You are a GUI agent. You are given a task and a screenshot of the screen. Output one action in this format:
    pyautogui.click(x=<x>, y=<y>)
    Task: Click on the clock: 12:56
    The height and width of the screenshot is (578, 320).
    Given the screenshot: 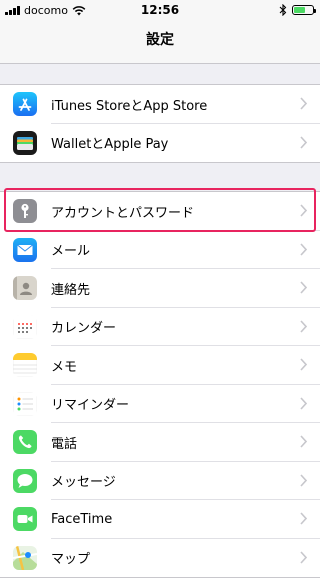 What is the action you would take?
    pyautogui.click(x=160, y=10)
    